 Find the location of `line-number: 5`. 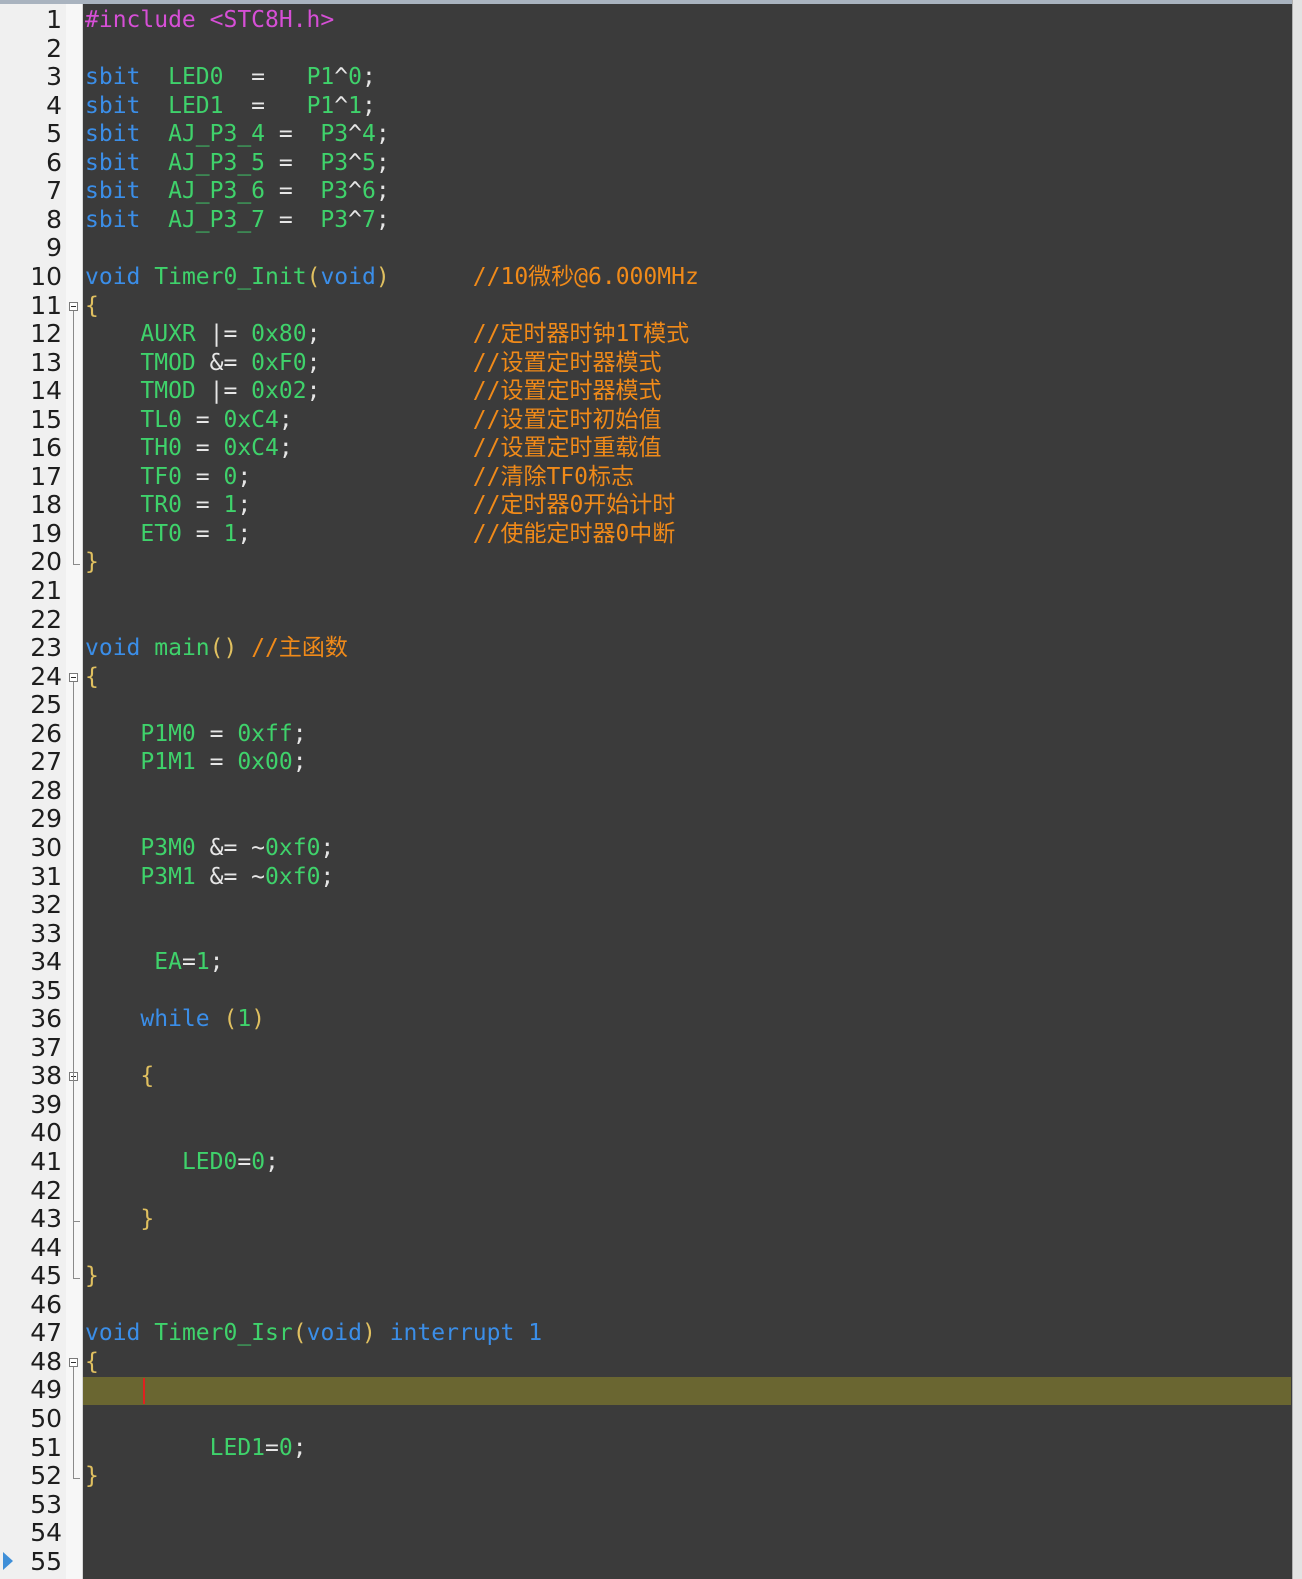

line-number: 5 is located at coordinates (31, 134).